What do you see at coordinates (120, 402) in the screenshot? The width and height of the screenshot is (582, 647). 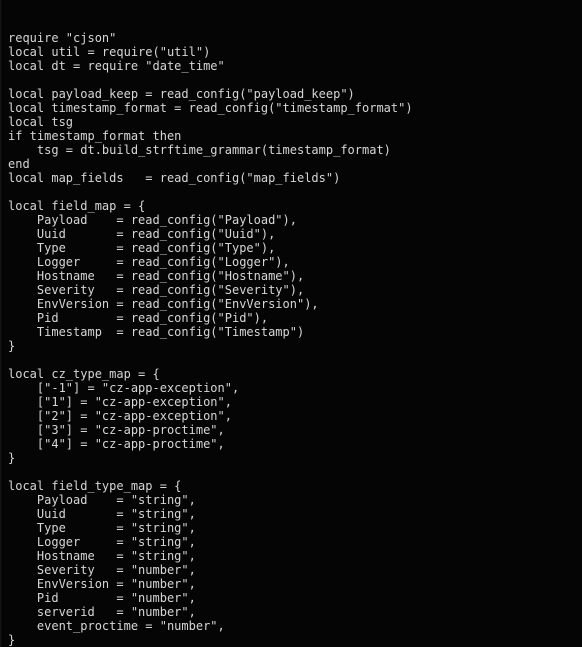 I see `code-line: ["1"] = "cz-app-exception",` at bounding box center [120, 402].